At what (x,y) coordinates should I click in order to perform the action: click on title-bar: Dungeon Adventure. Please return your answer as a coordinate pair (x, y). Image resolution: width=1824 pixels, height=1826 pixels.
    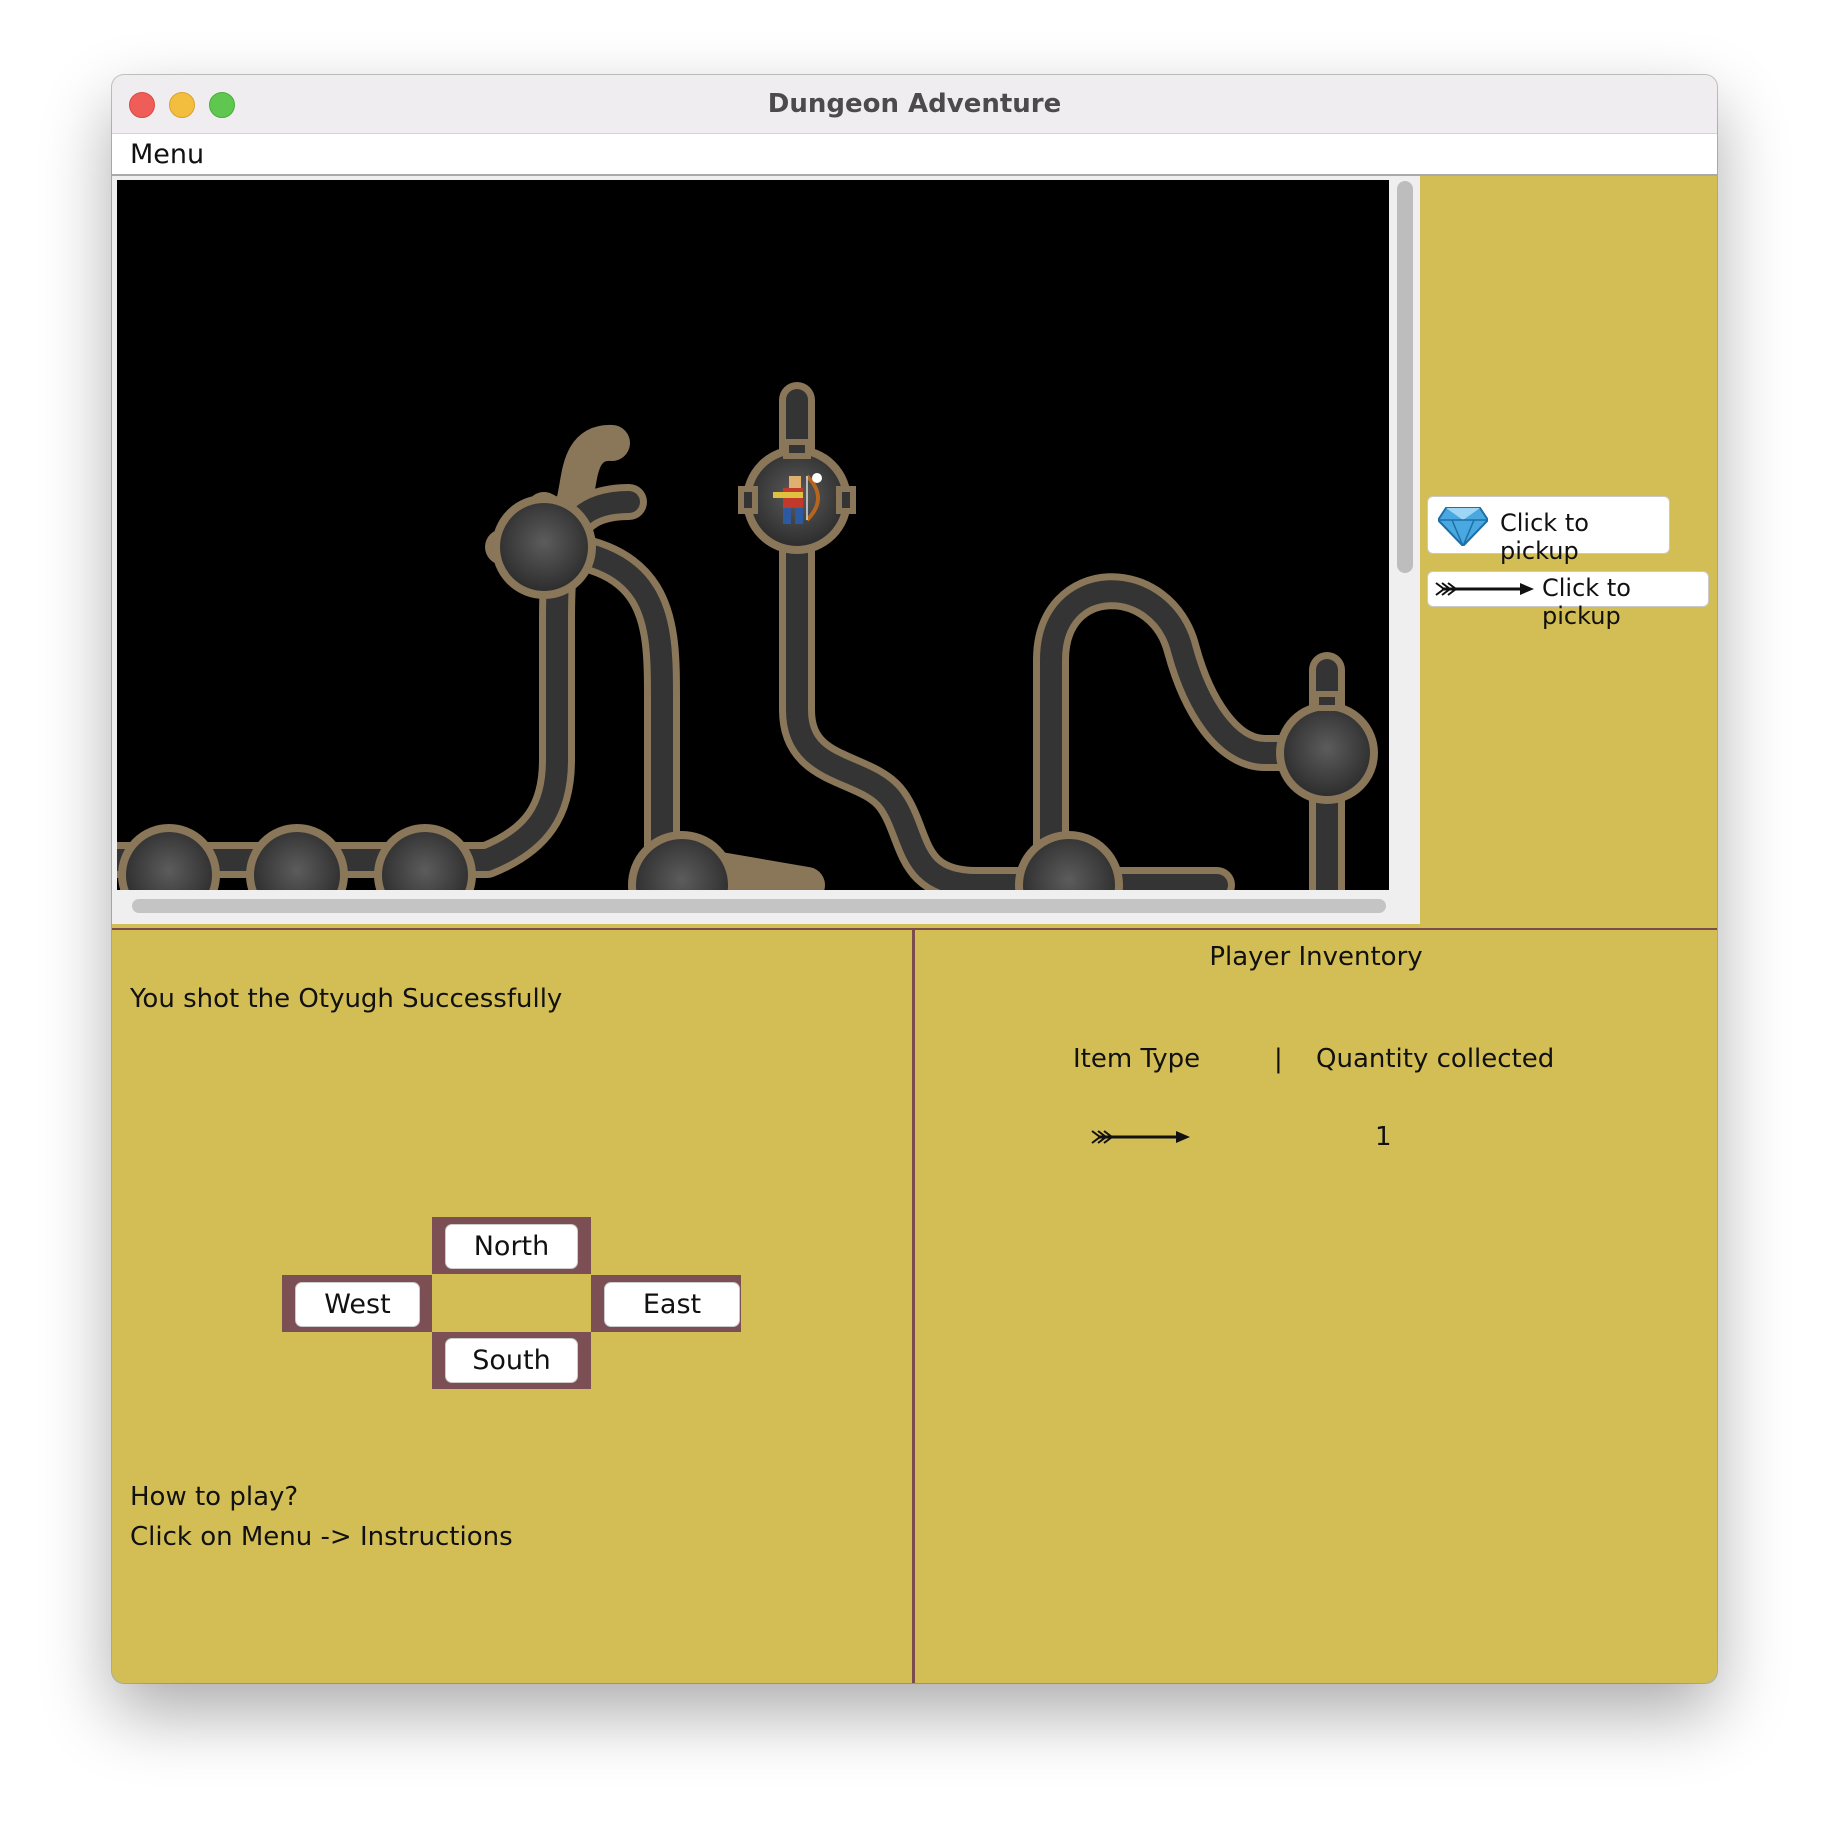
    Looking at the image, I should click on (914, 104).